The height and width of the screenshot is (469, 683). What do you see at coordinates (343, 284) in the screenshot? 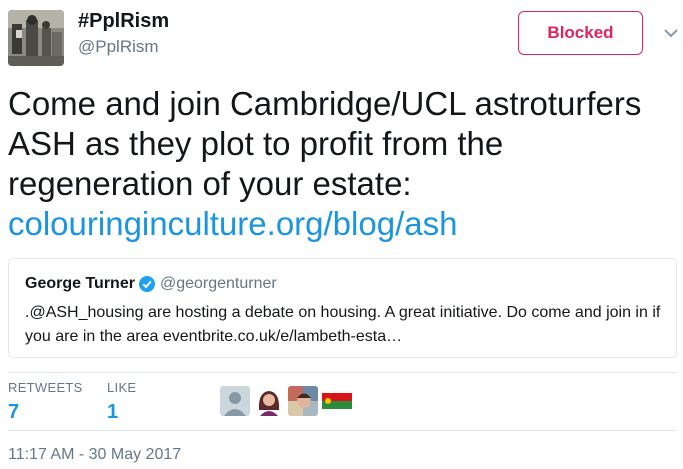
I see `quoted-tweet-header: George Turner @georgenturner` at bounding box center [343, 284].